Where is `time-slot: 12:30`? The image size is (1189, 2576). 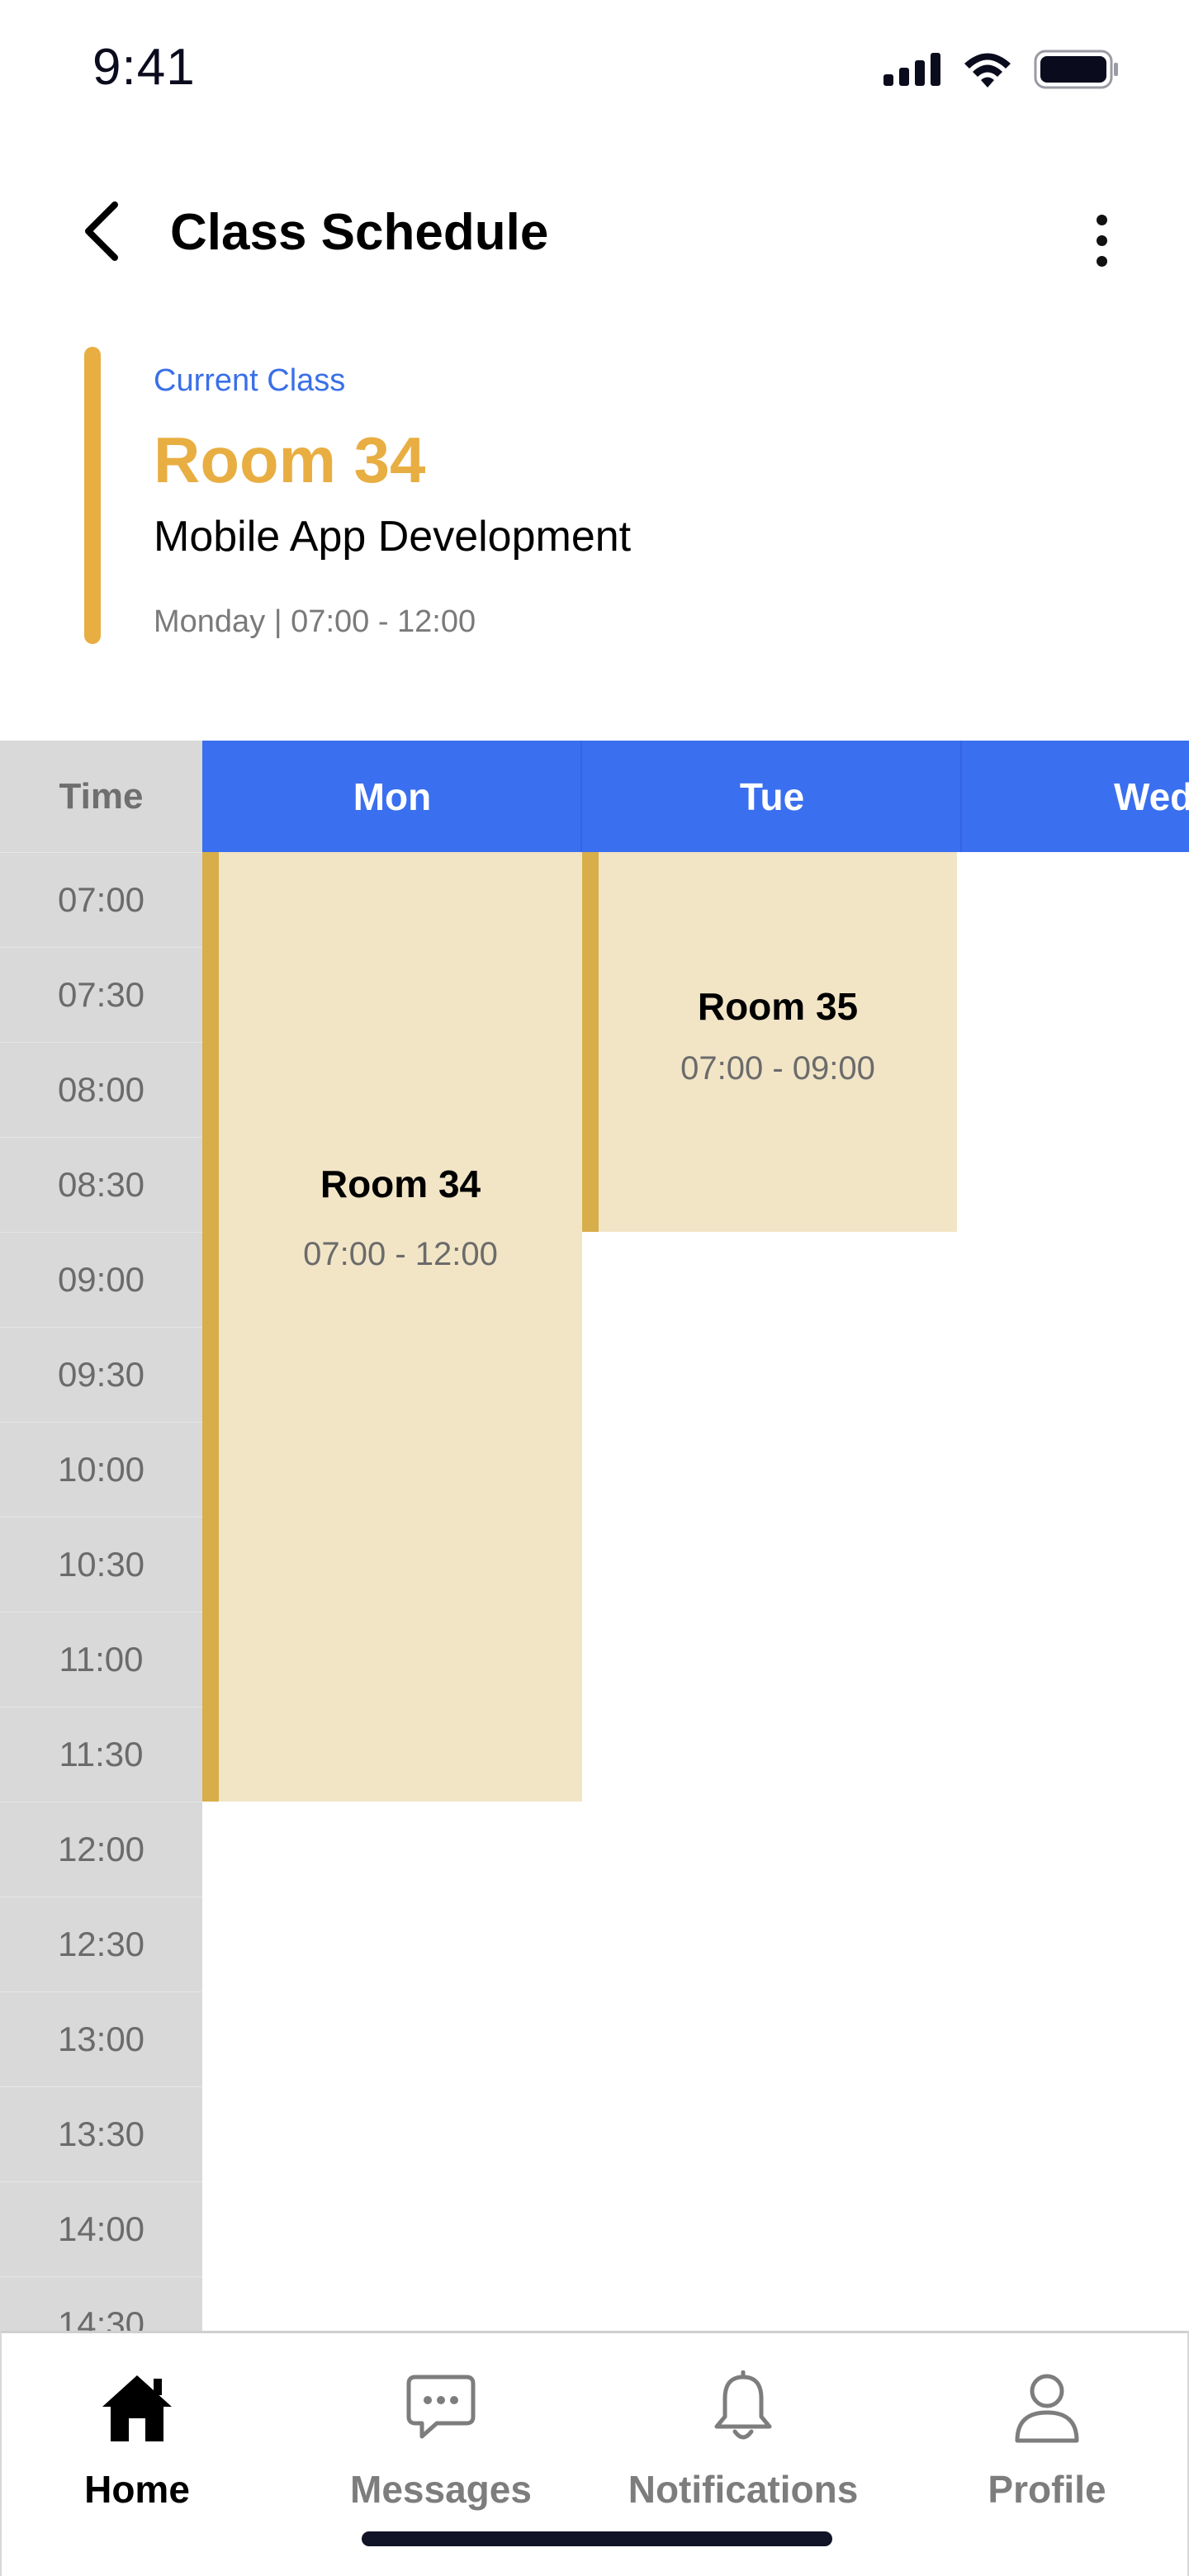 time-slot: 12:30 is located at coordinates (101, 1943).